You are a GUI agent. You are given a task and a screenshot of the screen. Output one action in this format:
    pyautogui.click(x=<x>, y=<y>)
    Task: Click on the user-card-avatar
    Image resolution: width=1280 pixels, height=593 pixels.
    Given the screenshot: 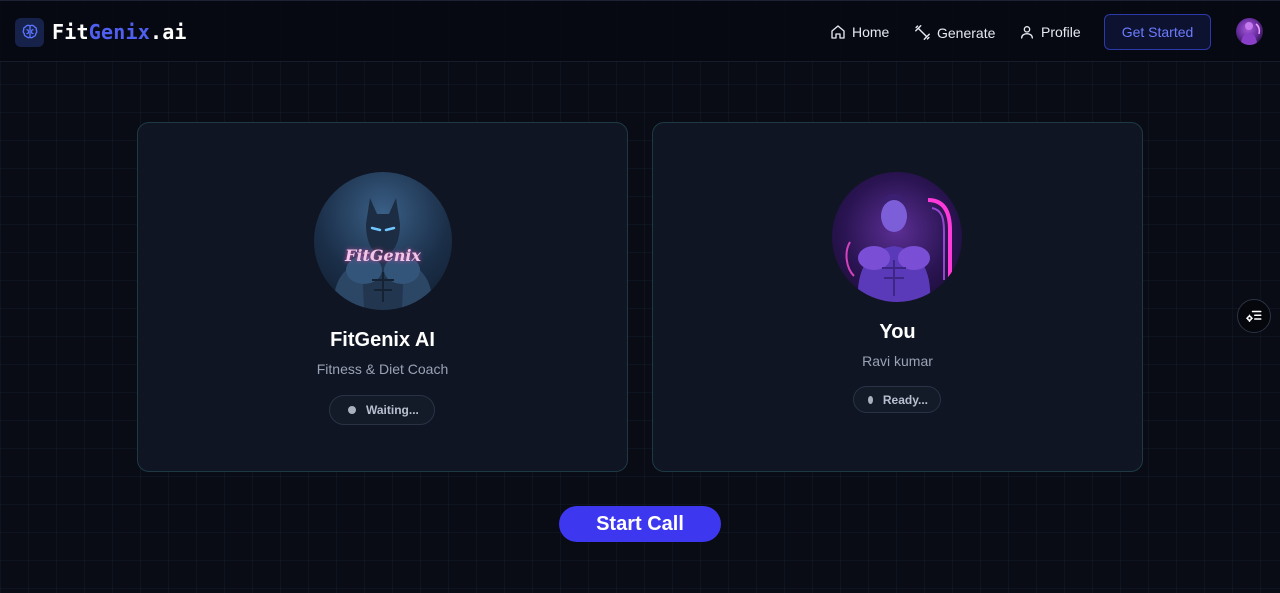 What is the action you would take?
    pyautogui.click(x=897, y=237)
    